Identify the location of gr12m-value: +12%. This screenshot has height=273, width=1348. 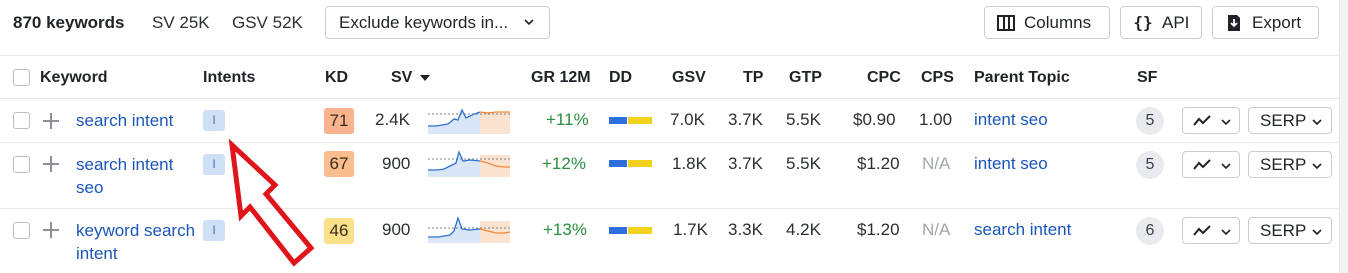
(564, 163).